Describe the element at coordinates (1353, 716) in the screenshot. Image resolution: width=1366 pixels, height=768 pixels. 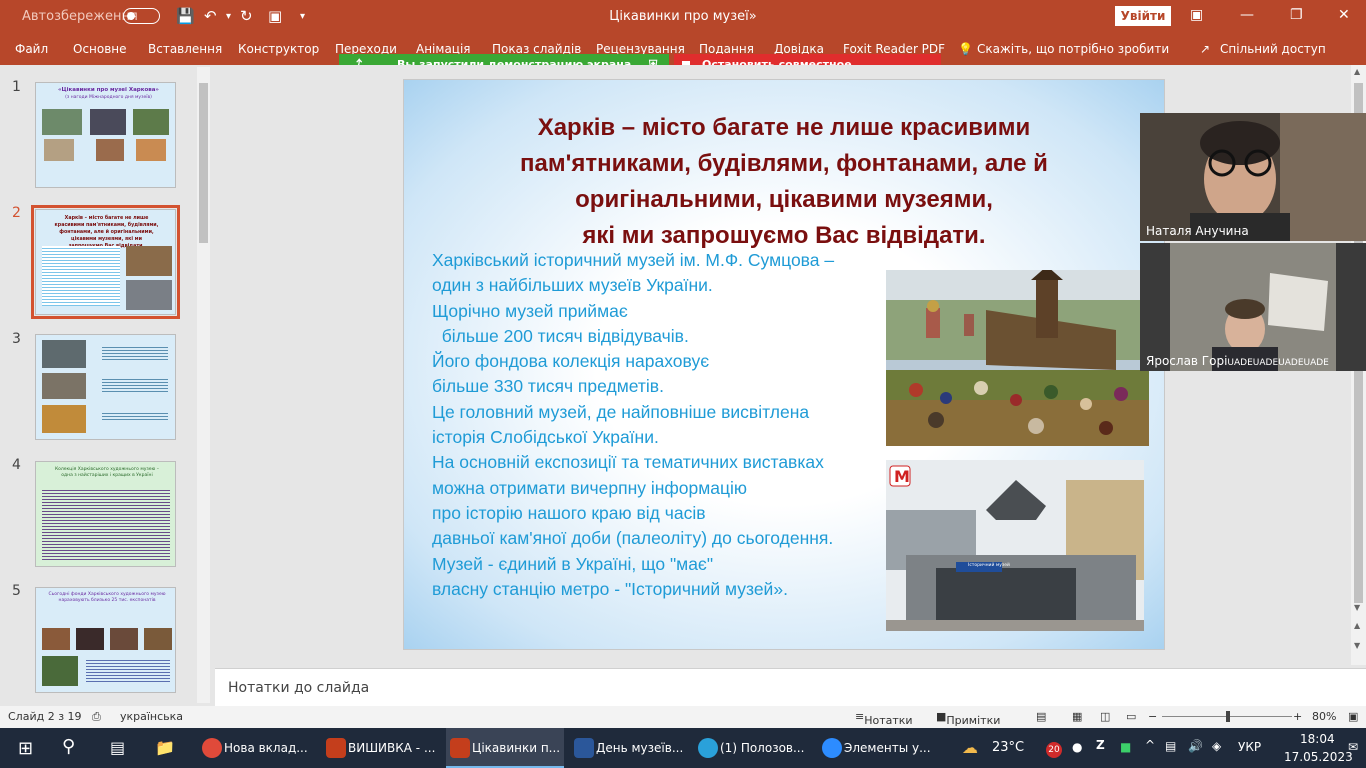
I see `fit-to-window-icon: ▣` at that location.